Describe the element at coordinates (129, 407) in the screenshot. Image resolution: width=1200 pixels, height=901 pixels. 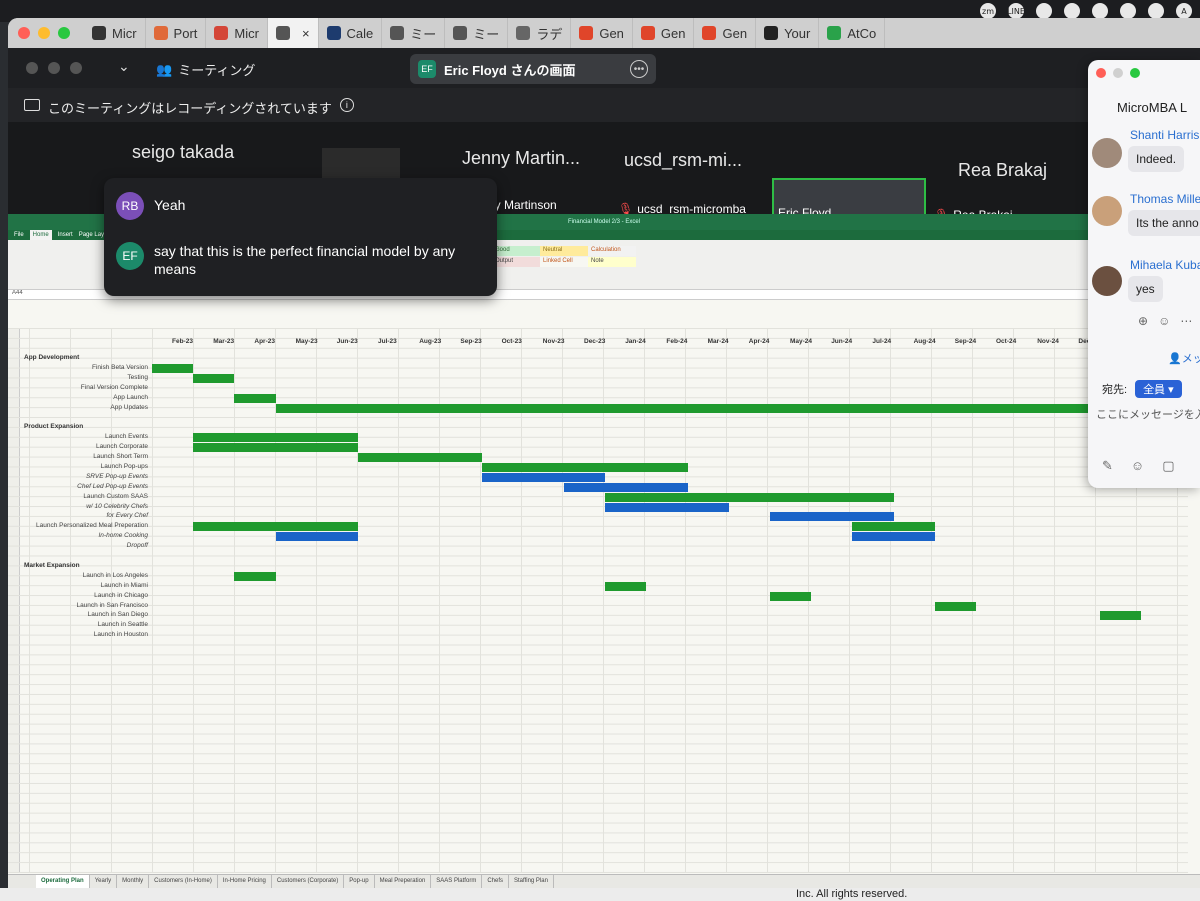
I see `row-label: App Updates` at that location.